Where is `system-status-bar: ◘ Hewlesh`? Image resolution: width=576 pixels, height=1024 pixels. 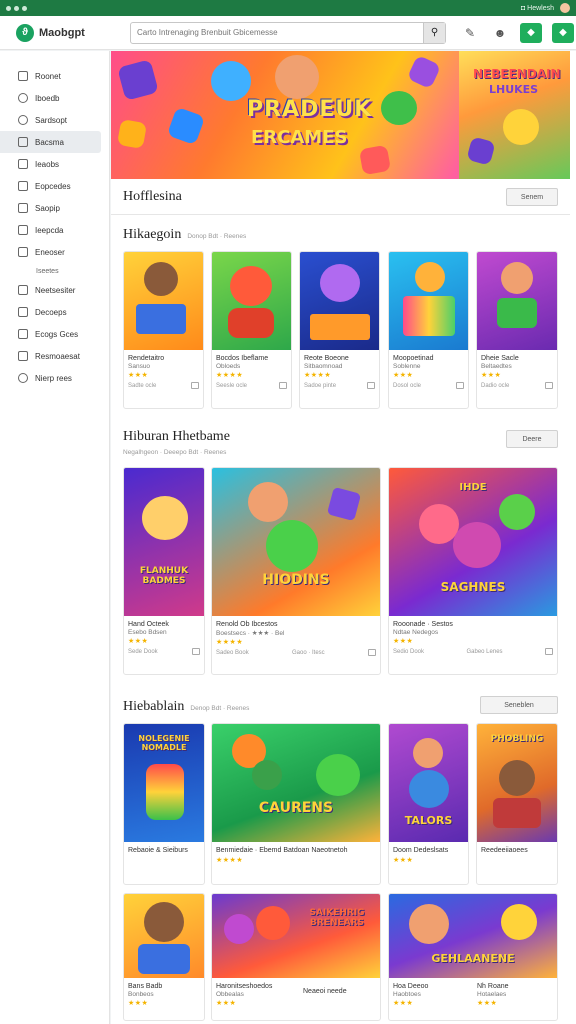 system-status-bar: ◘ Hewlesh is located at coordinates (288, 8).